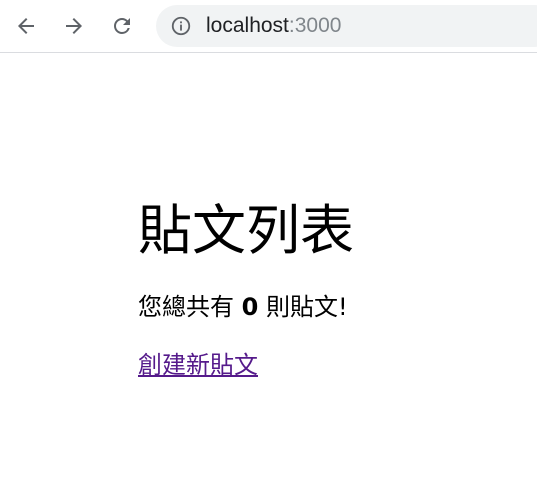 The height and width of the screenshot is (482, 537). I want to click on info-circle-icon, so click(181, 26).